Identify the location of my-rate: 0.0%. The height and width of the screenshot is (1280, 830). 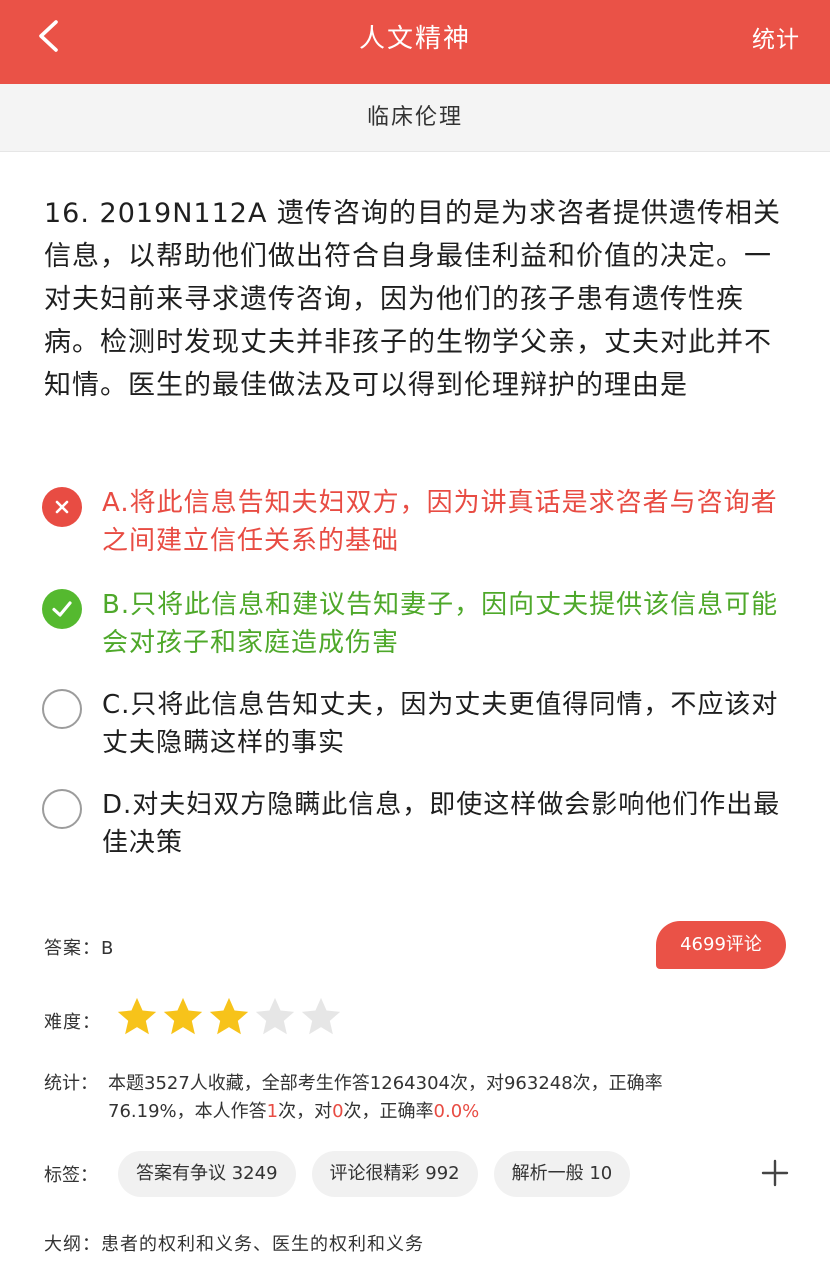
(456, 1111).